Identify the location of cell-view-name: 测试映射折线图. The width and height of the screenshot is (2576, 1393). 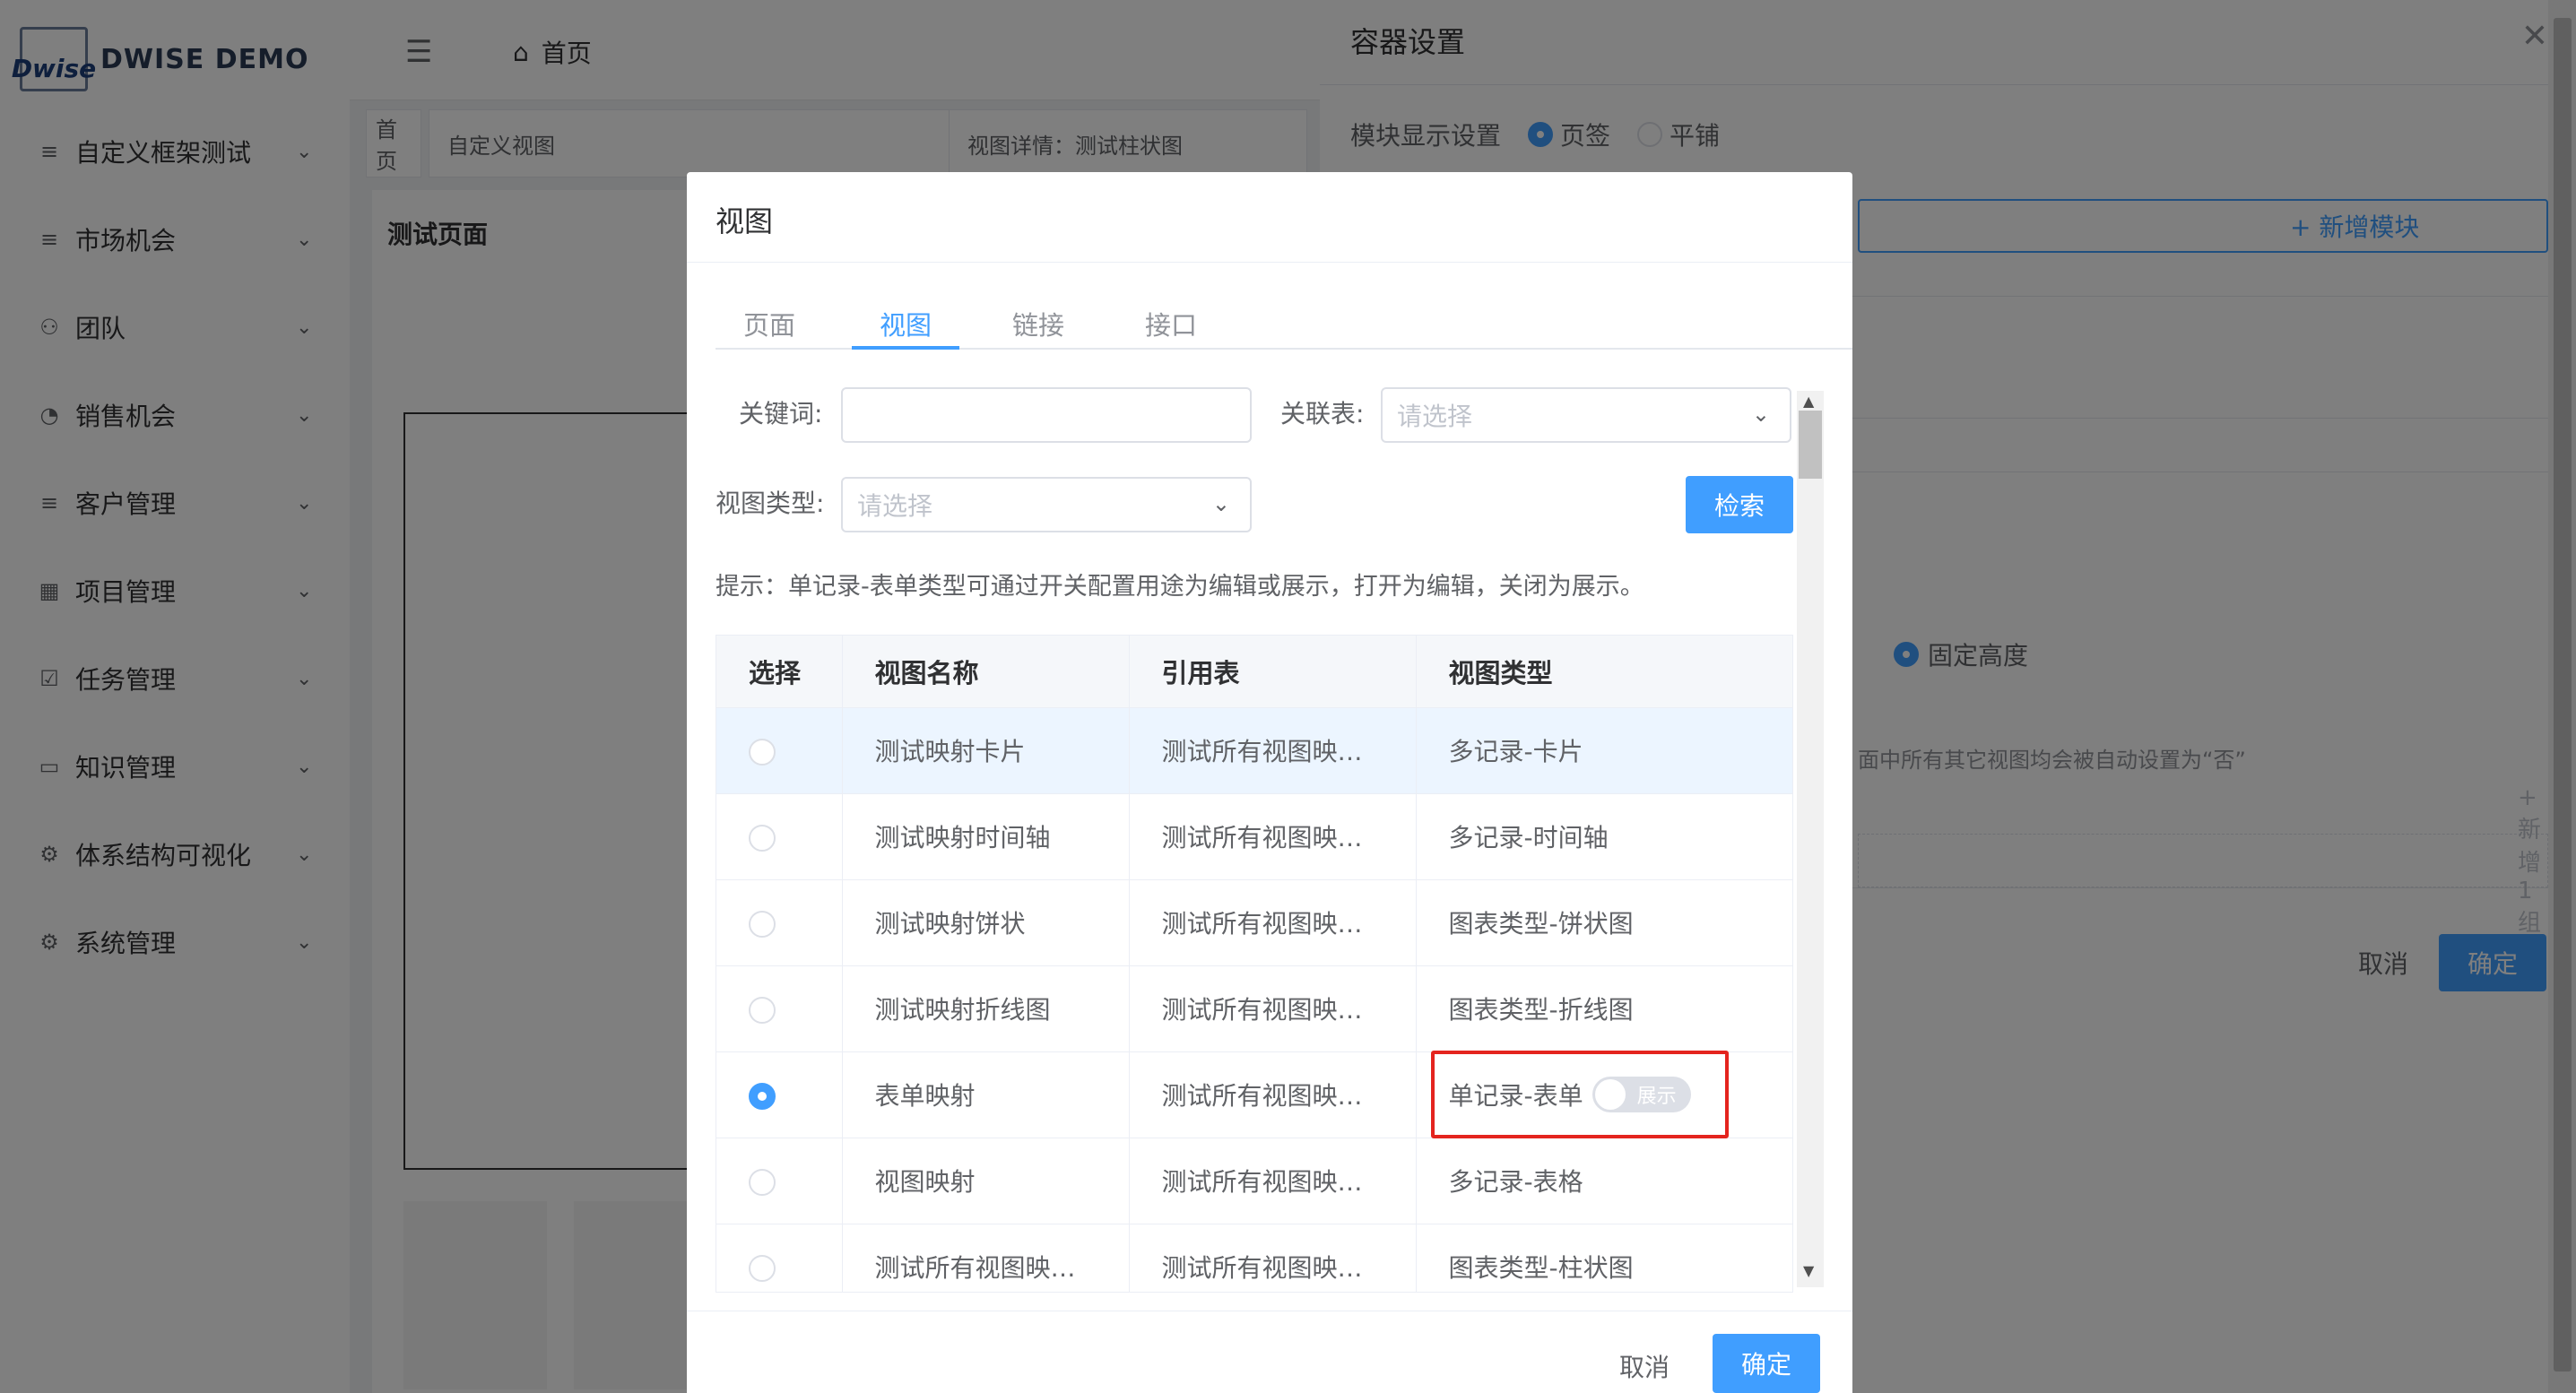
(986, 1008).